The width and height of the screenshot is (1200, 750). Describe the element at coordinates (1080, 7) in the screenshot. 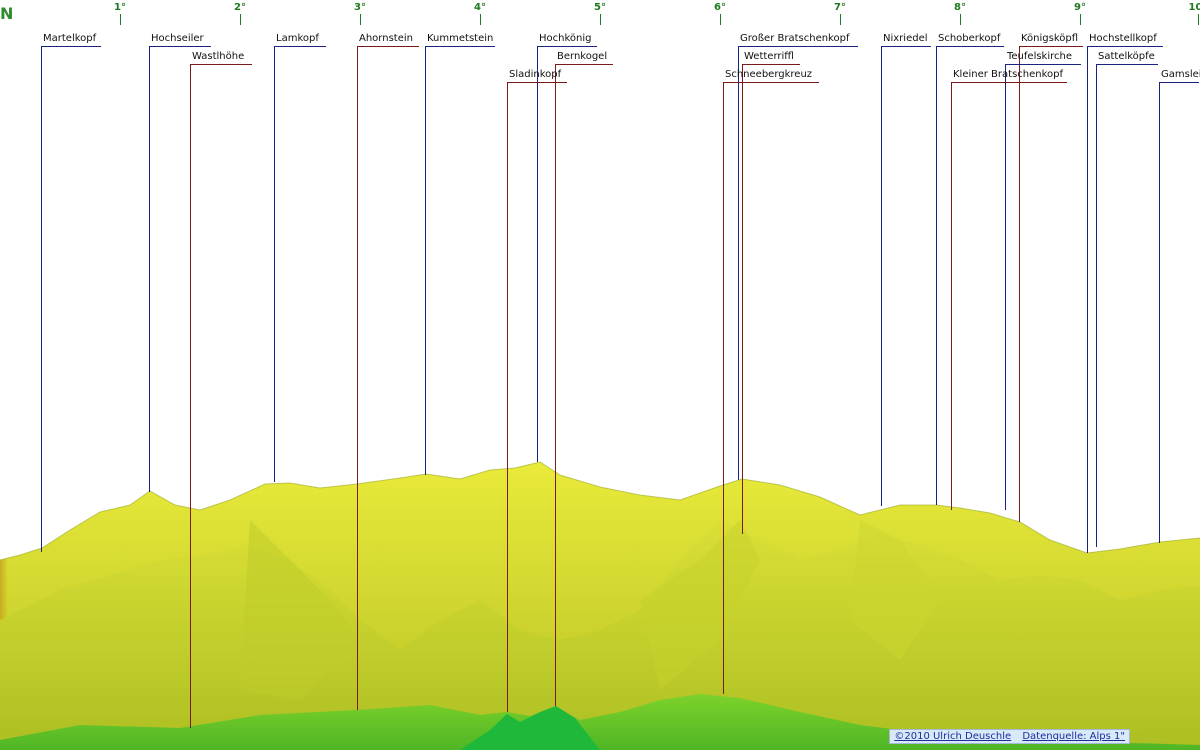

I see `degree-label: 9°` at that location.